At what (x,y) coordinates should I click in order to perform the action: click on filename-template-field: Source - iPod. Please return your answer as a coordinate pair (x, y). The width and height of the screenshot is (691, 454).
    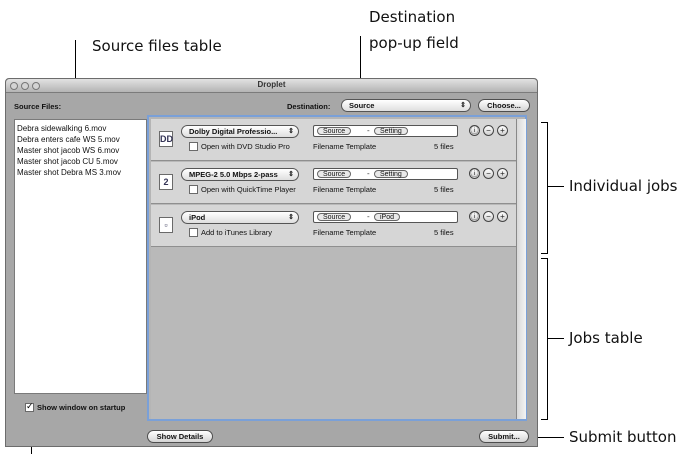
    Looking at the image, I should click on (385, 217).